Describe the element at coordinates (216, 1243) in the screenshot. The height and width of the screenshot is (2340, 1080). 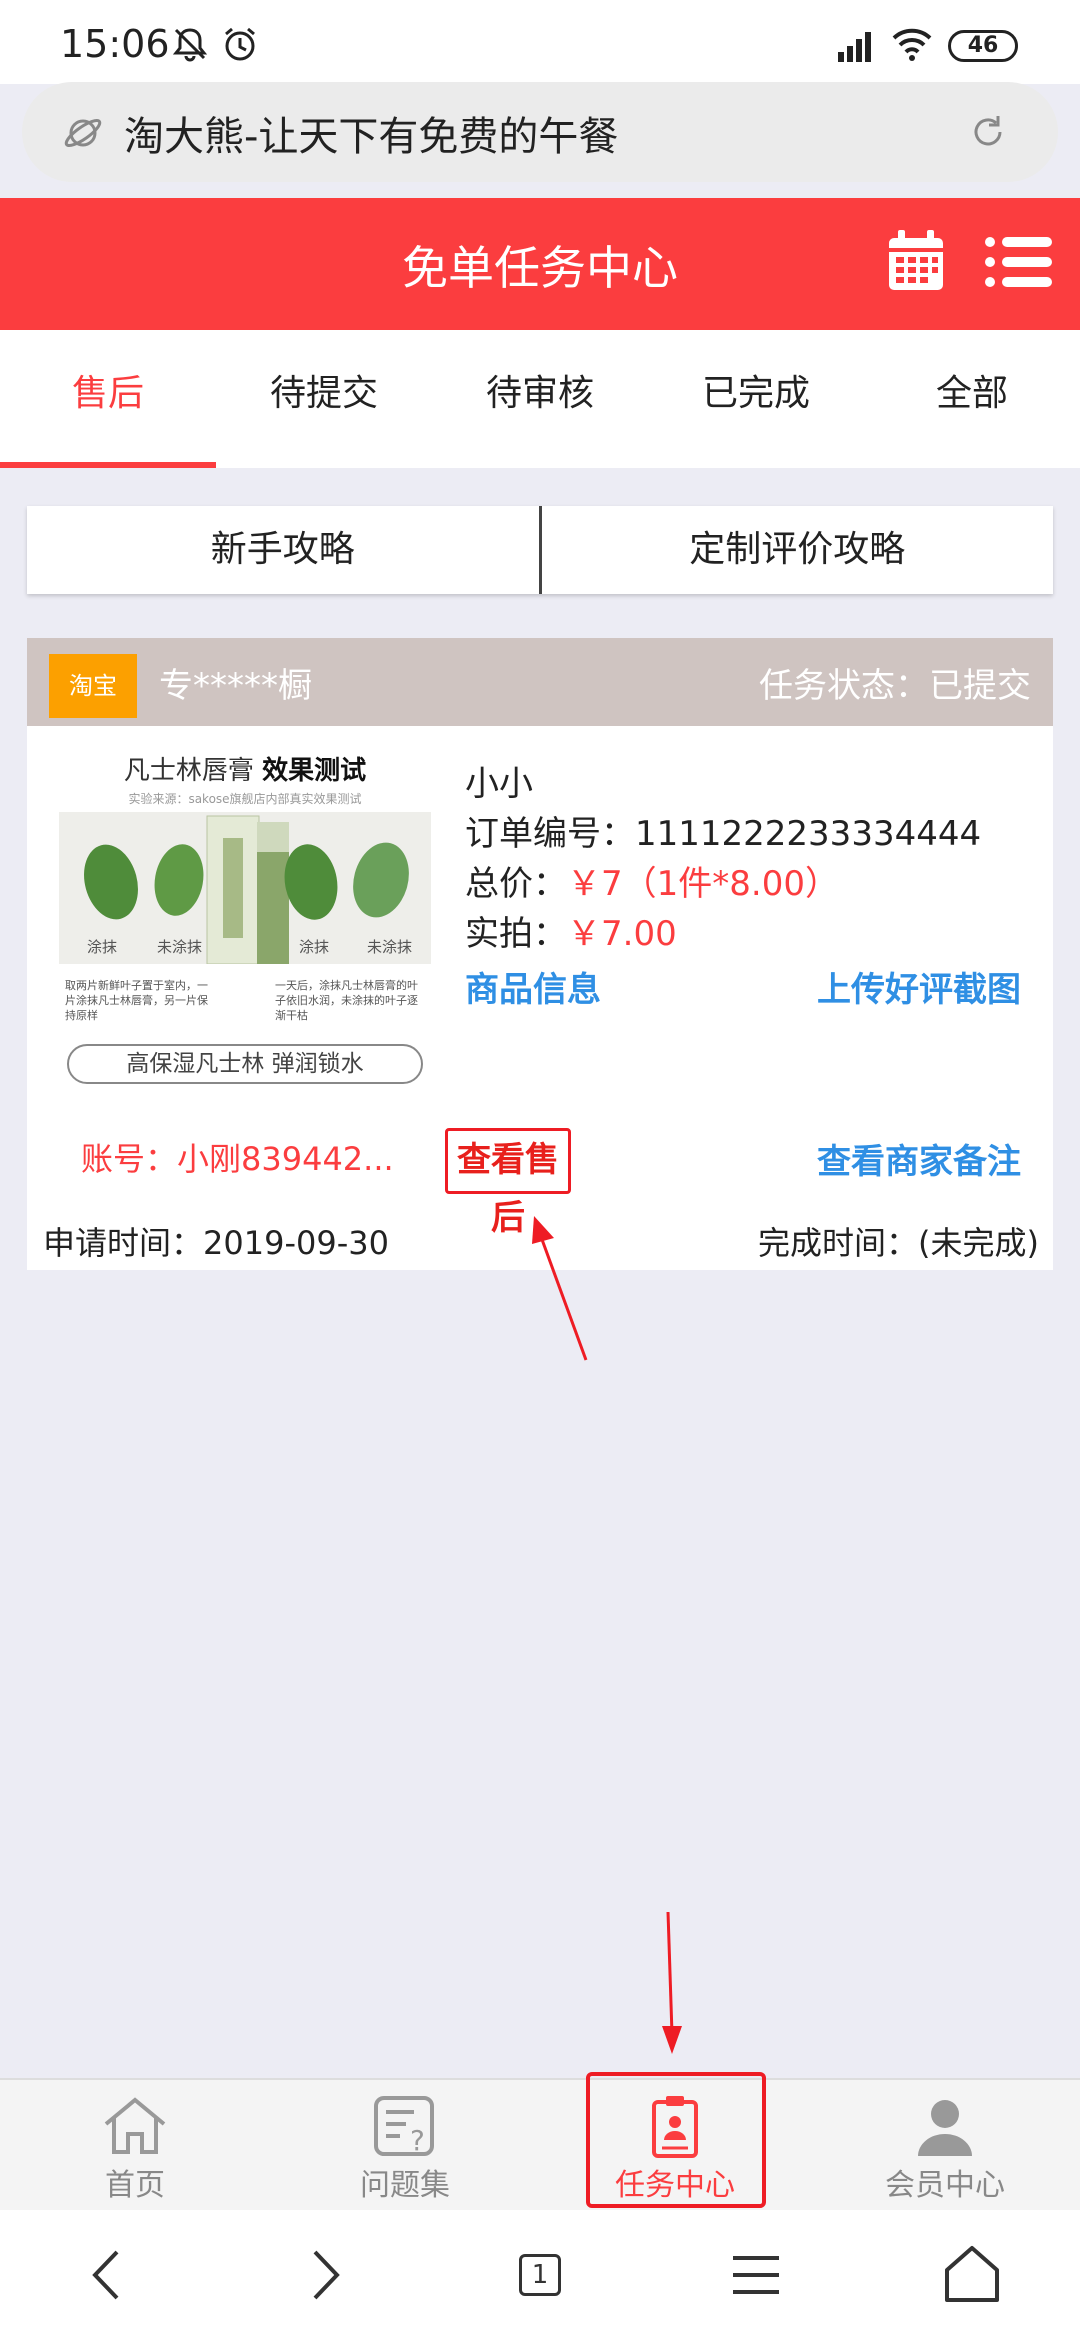
I see `apply-time: 申请时间：2019-09-30` at that location.